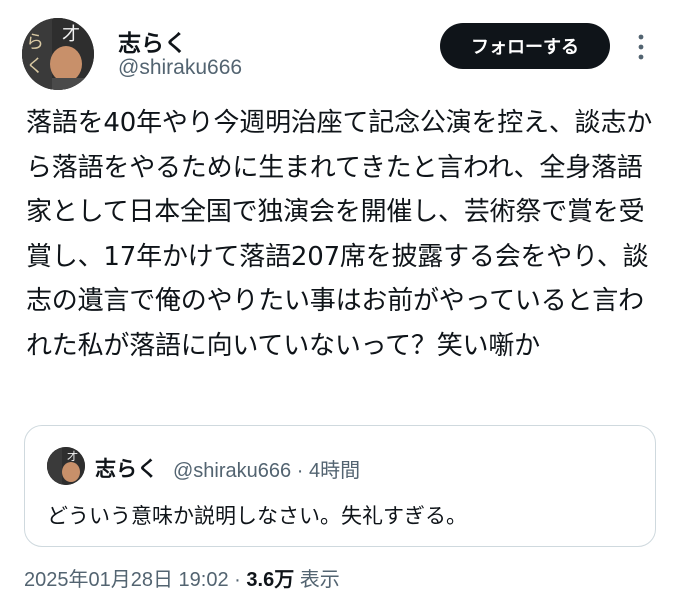 The width and height of the screenshot is (680, 611). Describe the element at coordinates (232, 471) in the screenshot. I see `quoted-handle: @shiraku666` at that location.